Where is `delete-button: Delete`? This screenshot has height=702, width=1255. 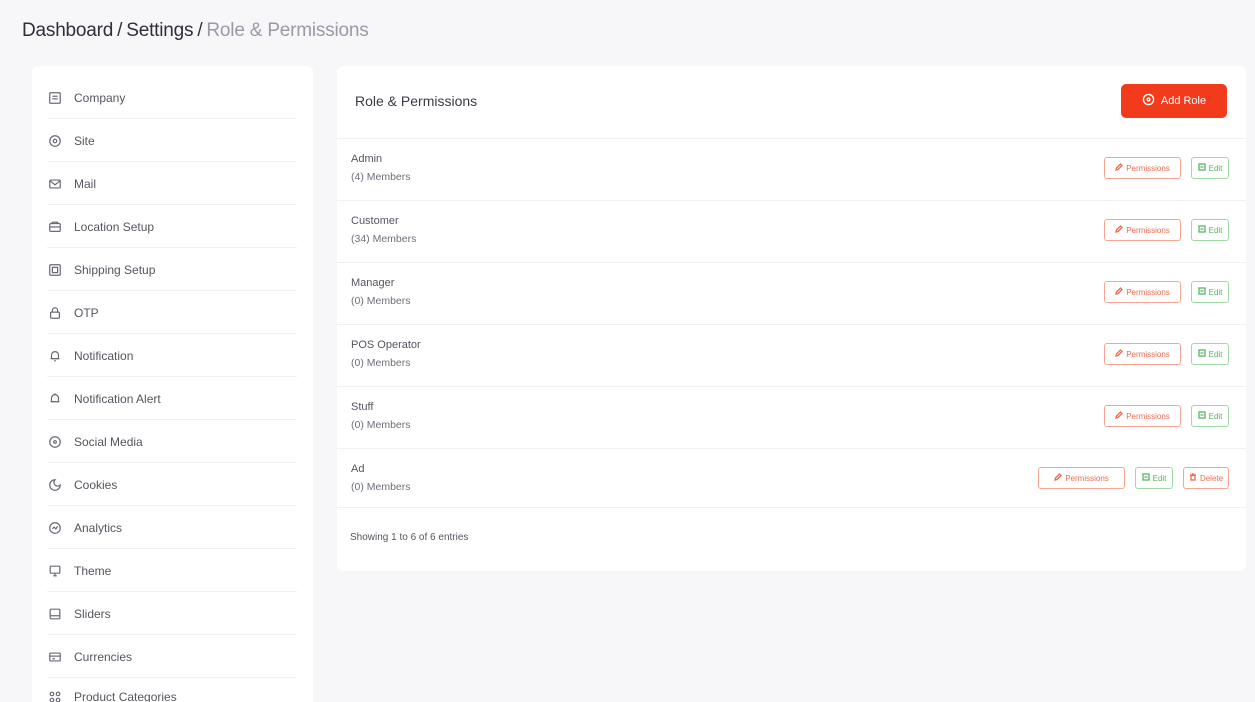 delete-button: Delete is located at coordinates (1206, 478).